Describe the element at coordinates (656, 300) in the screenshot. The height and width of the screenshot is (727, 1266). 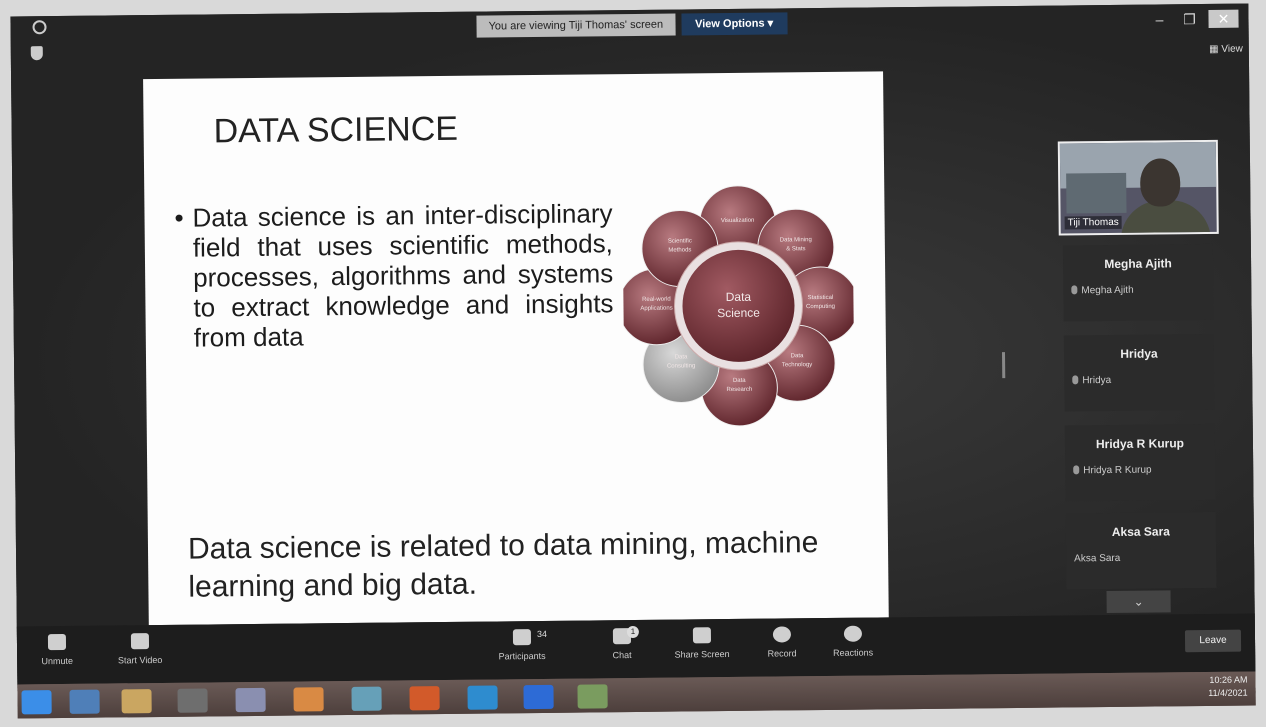
I see `diagram-petal-label: Real-world` at that location.